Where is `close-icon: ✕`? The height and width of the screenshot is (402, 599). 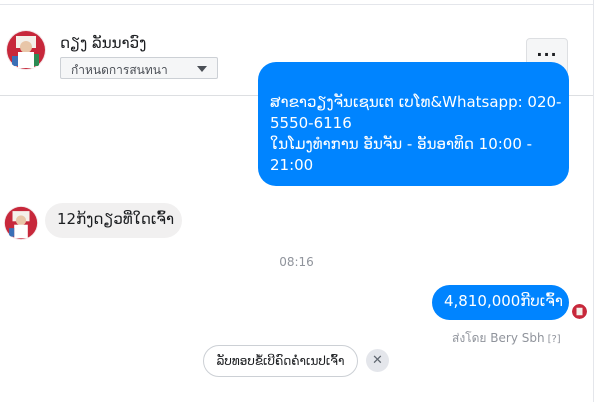
close-icon: ✕ is located at coordinates (377, 360).